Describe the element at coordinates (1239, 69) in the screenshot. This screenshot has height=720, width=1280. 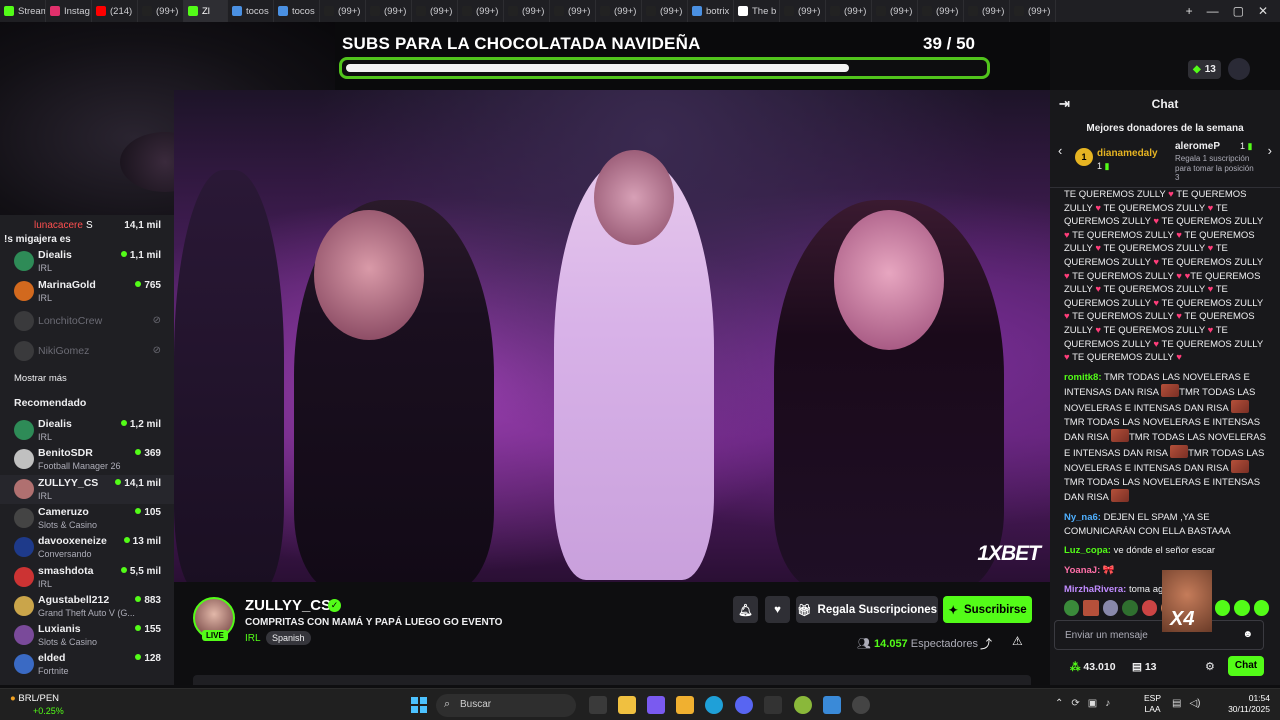
I see `user-avatar` at that location.